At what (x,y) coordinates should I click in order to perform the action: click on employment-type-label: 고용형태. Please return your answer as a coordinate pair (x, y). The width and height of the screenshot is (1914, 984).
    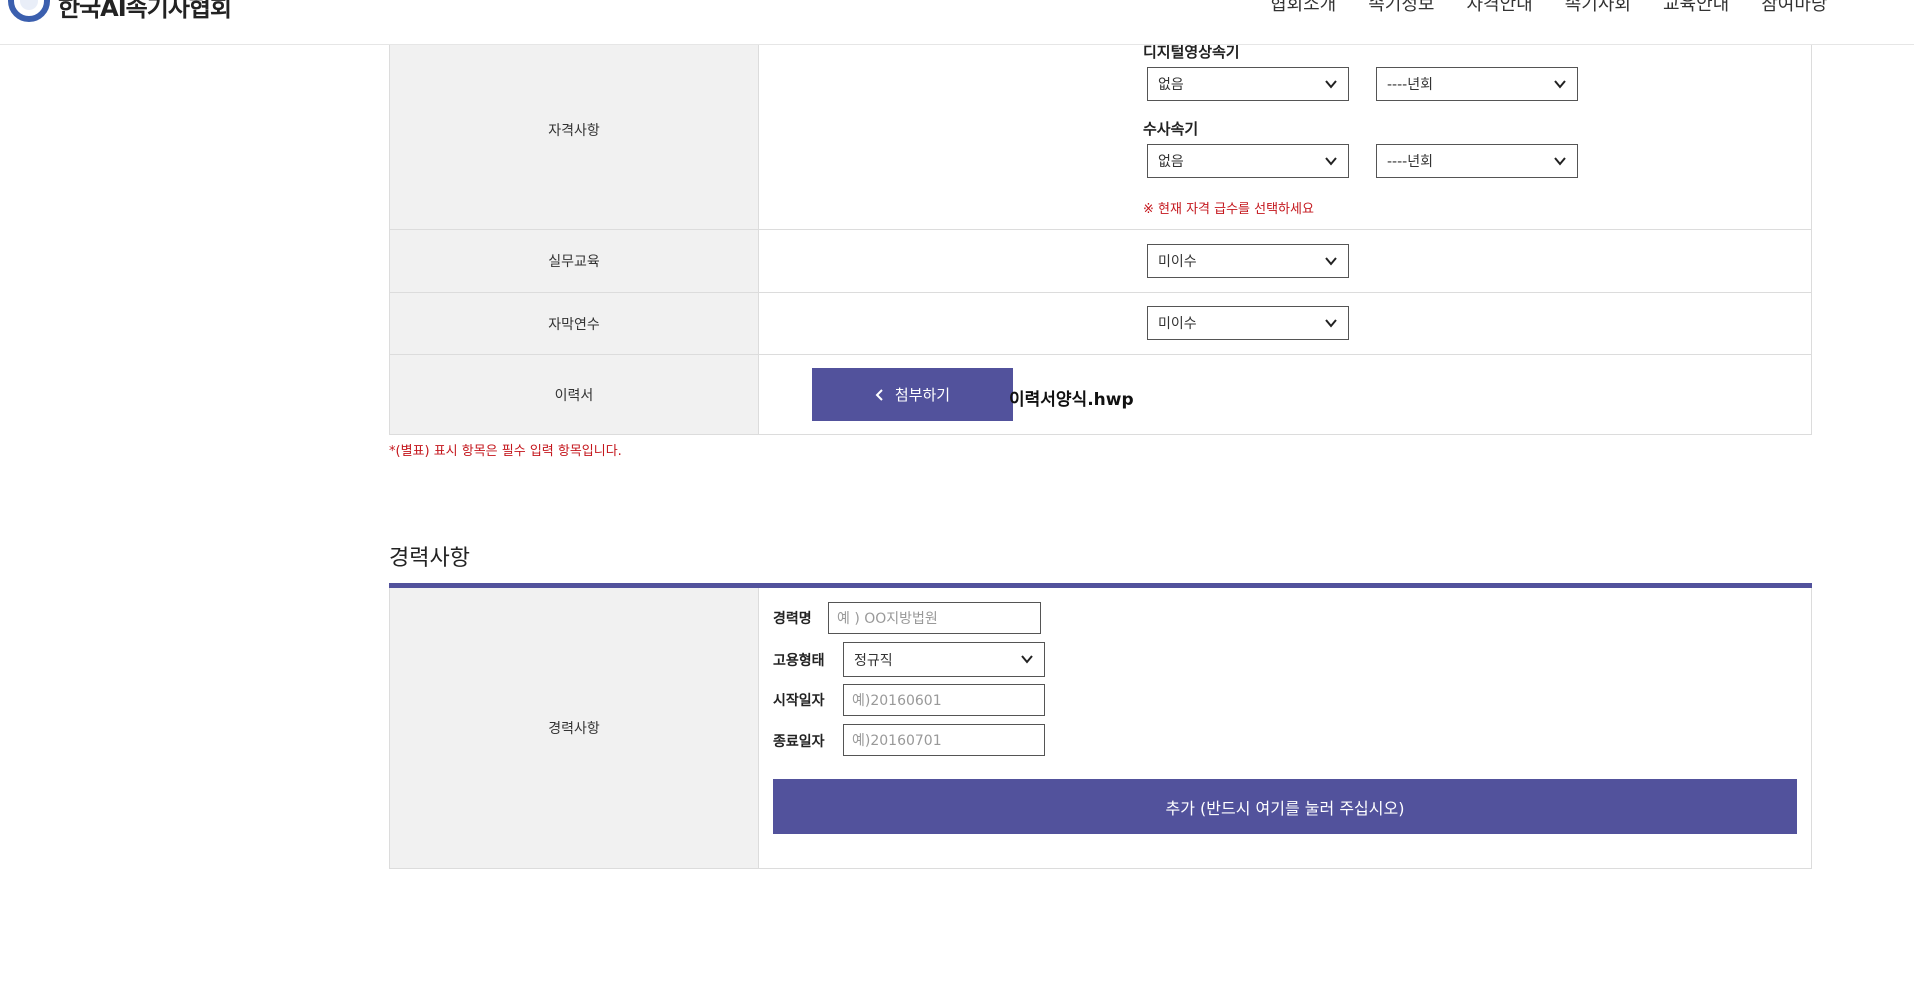
    Looking at the image, I should click on (799, 661).